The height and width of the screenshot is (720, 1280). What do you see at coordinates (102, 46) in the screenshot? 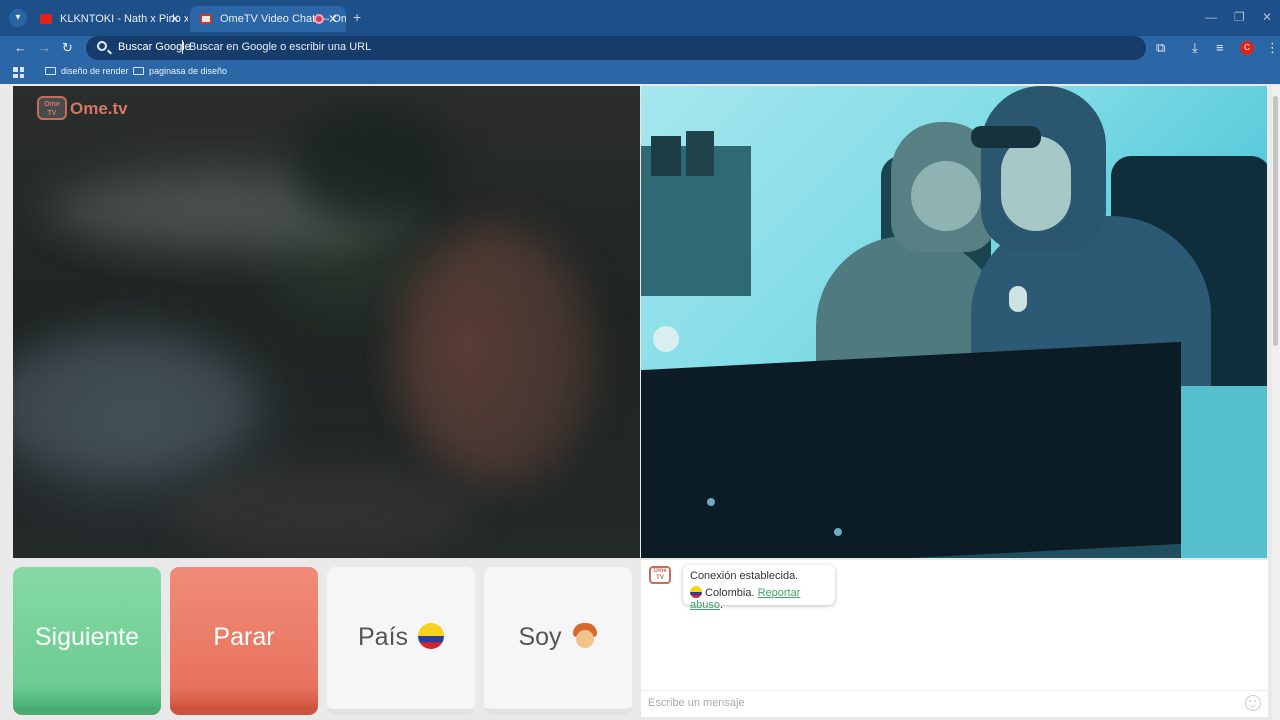
I see `search-icon` at bounding box center [102, 46].